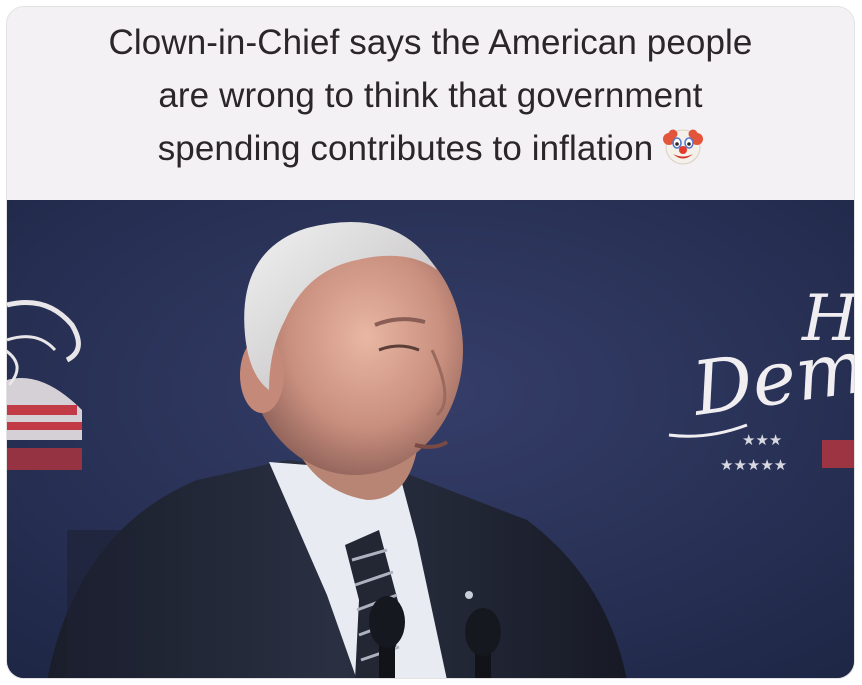 The height and width of the screenshot is (685, 862). Describe the element at coordinates (683, 147) in the screenshot. I see `clown-face-icon` at that location.